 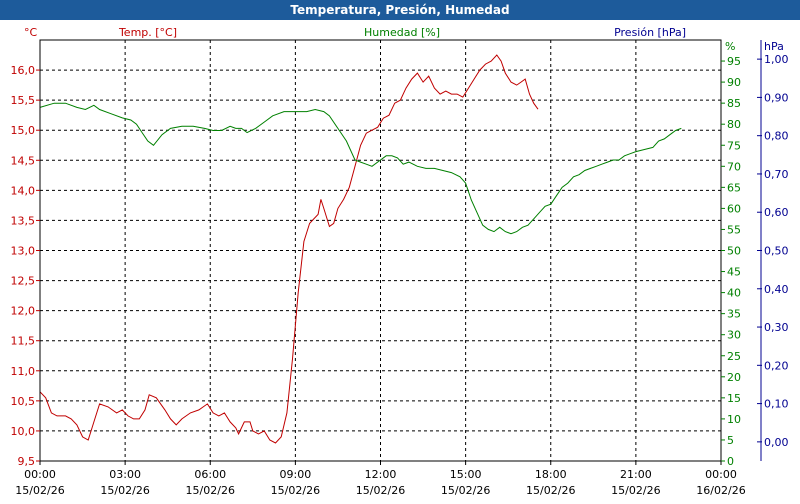 What do you see at coordinates (23, 190) in the screenshot?
I see `temperature-tick-label: 14,0` at bounding box center [23, 190].